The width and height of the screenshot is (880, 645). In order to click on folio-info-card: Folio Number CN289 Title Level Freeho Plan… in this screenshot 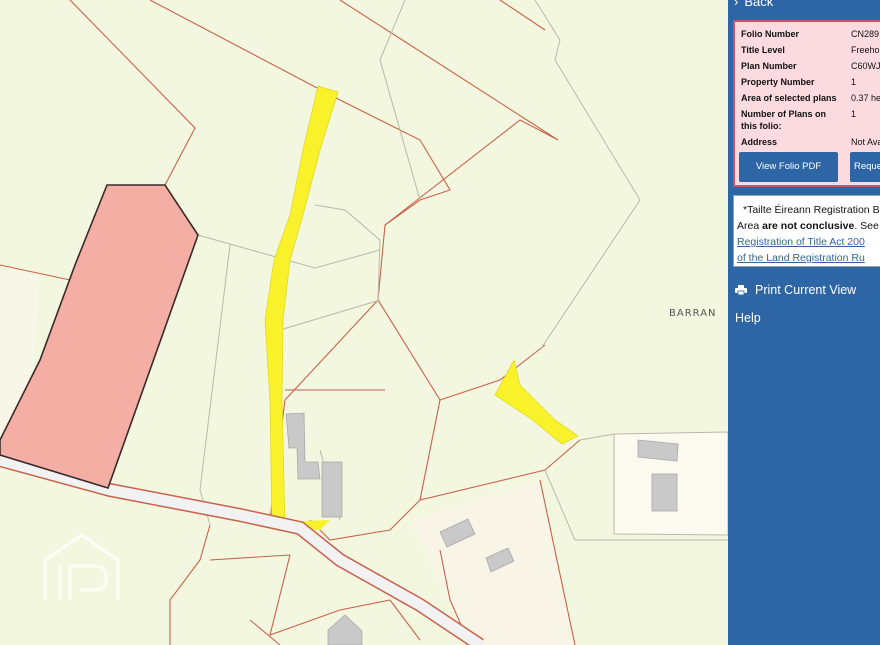, I will do `click(806, 103)`.